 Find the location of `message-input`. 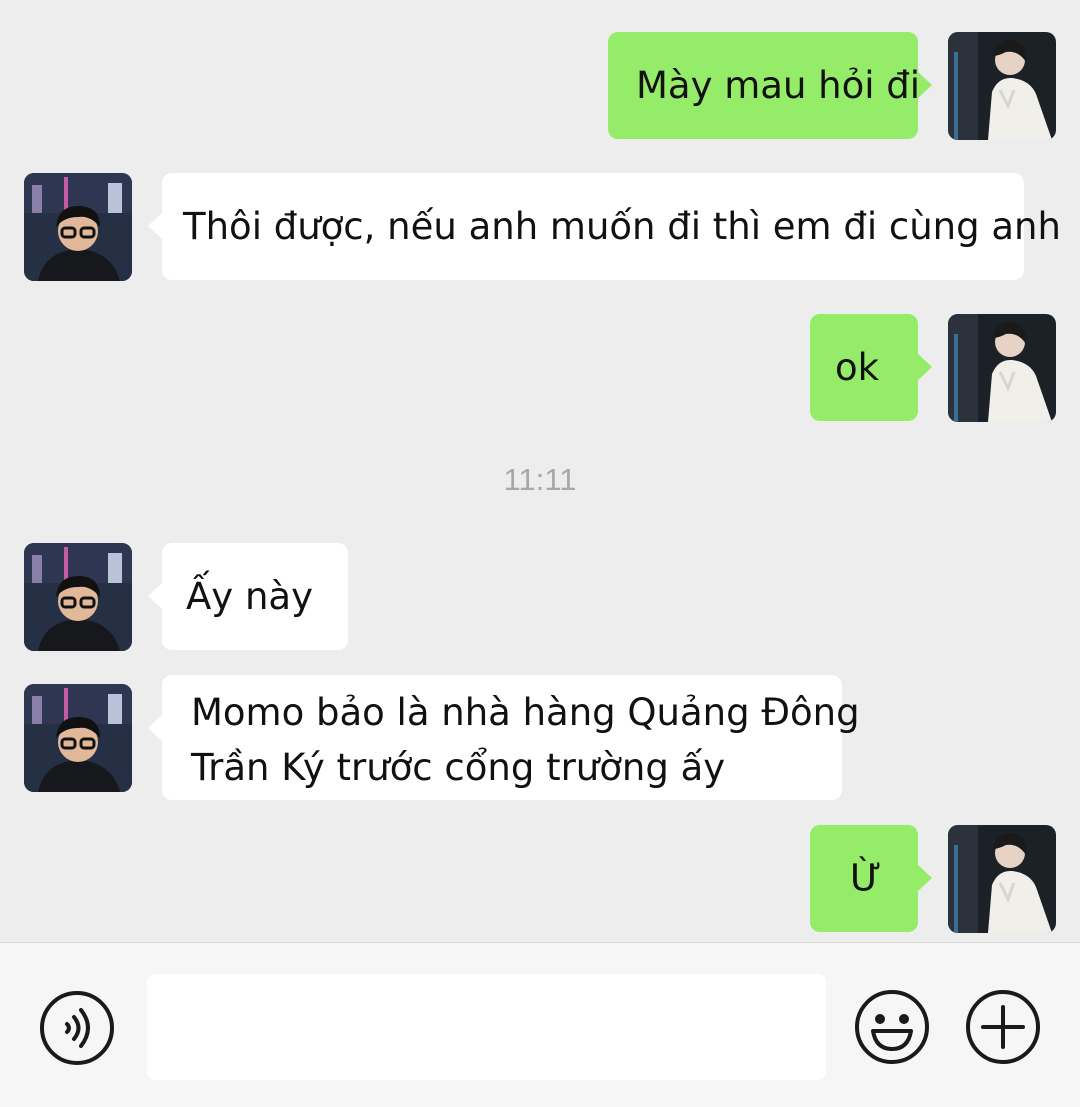

message-input is located at coordinates (486, 1027).